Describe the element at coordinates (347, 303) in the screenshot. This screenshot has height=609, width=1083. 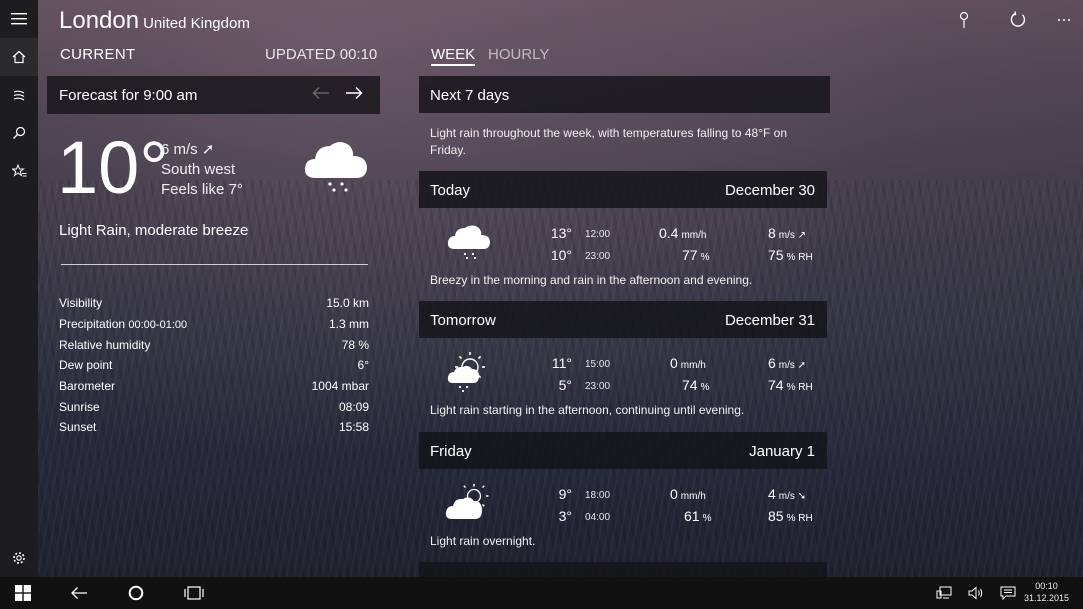
I see `detail-value: 15.0 km` at that location.